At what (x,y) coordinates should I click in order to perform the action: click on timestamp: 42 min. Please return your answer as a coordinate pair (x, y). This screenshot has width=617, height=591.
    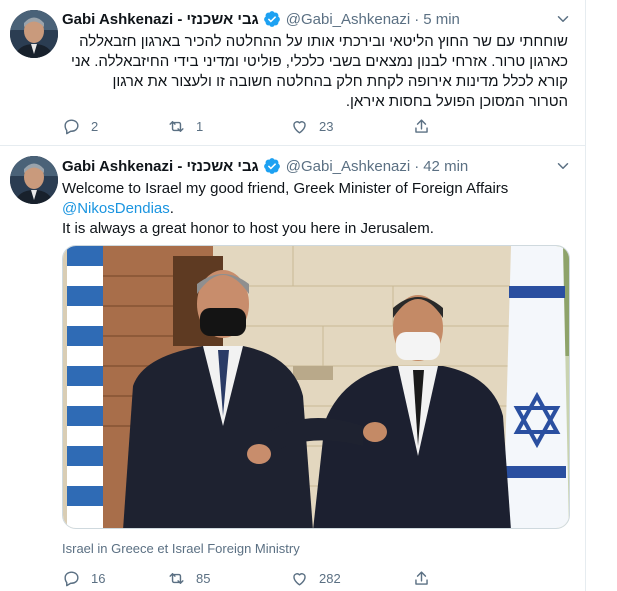
    Looking at the image, I should click on (445, 166).